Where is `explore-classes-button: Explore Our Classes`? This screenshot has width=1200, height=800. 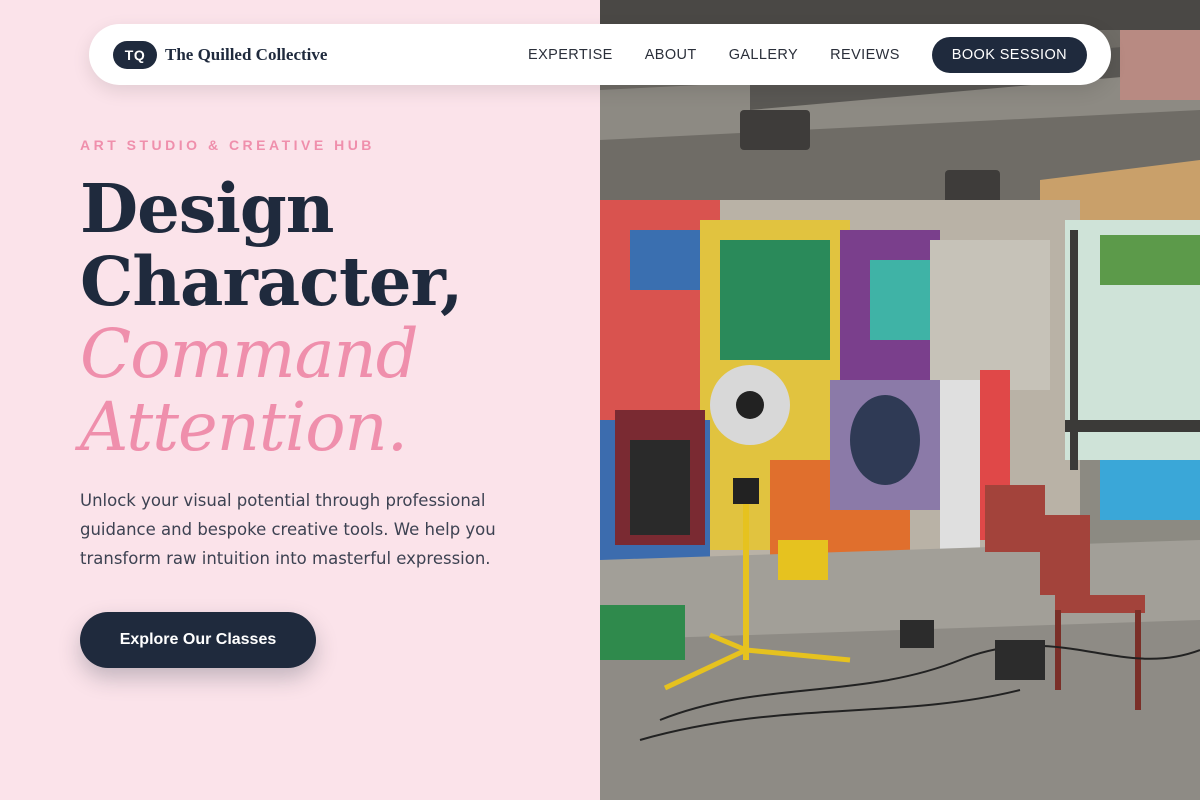 explore-classes-button: Explore Our Classes is located at coordinates (198, 640).